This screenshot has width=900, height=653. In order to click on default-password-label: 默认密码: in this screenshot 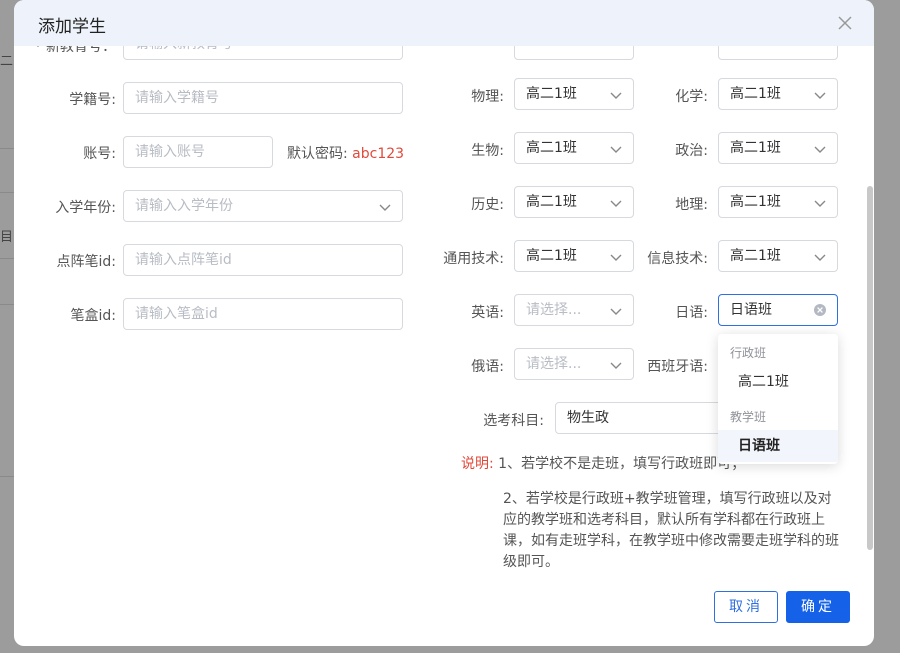, I will do `click(317, 154)`.